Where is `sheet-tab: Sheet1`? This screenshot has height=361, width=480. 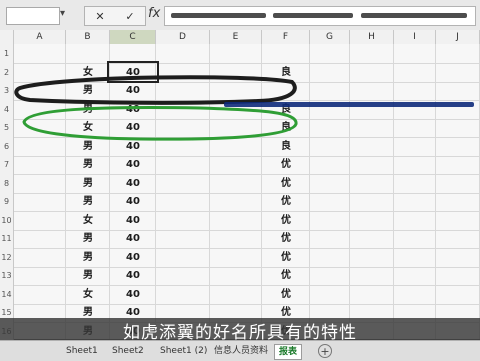 sheet-tab: Sheet1 is located at coordinates (82, 351).